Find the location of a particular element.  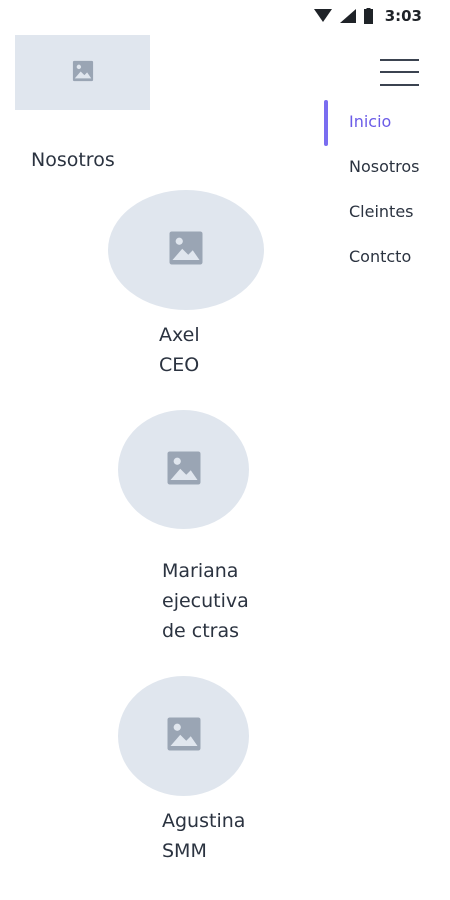

wifi-icon is located at coordinates (322, 16).